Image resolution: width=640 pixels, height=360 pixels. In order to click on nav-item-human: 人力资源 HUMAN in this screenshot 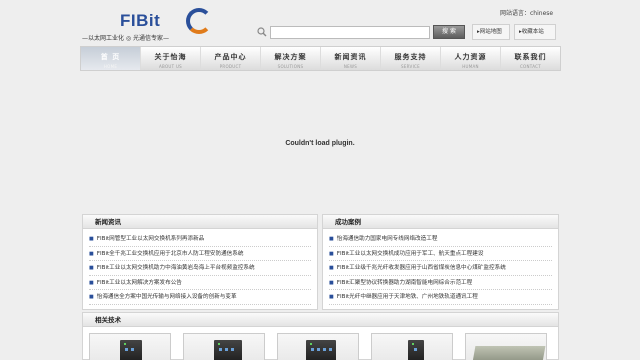, I will do `click(471, 58)`.